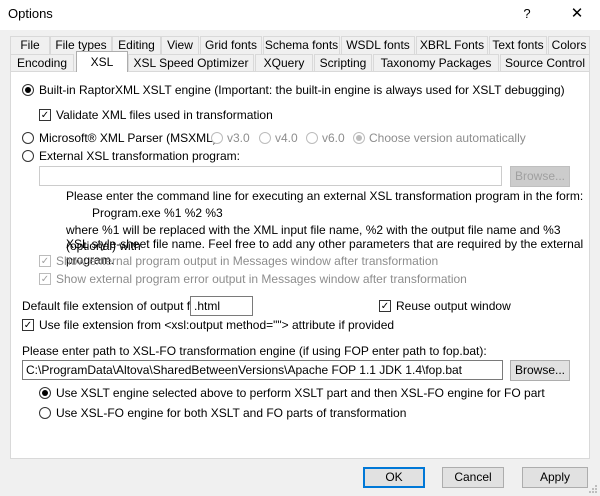 This screenshot has height=496, width=600. What do you see at coordinates (286, 138) in the screenshot?
I see `msxml-v40-label: v4.0` at bounding box center [286, 138].